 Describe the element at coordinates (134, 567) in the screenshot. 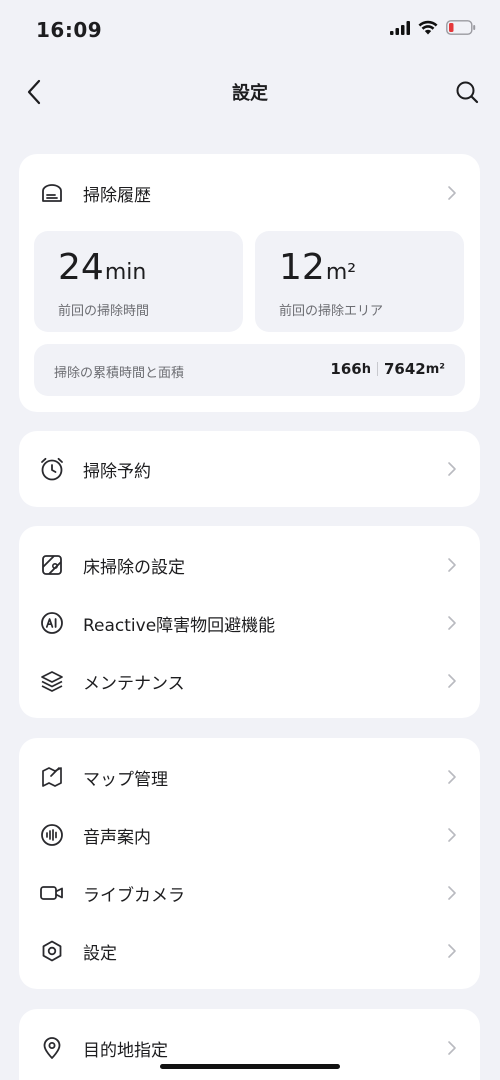

I see `floor-cleaning-settings-label: 床掃除の設定` at that location.